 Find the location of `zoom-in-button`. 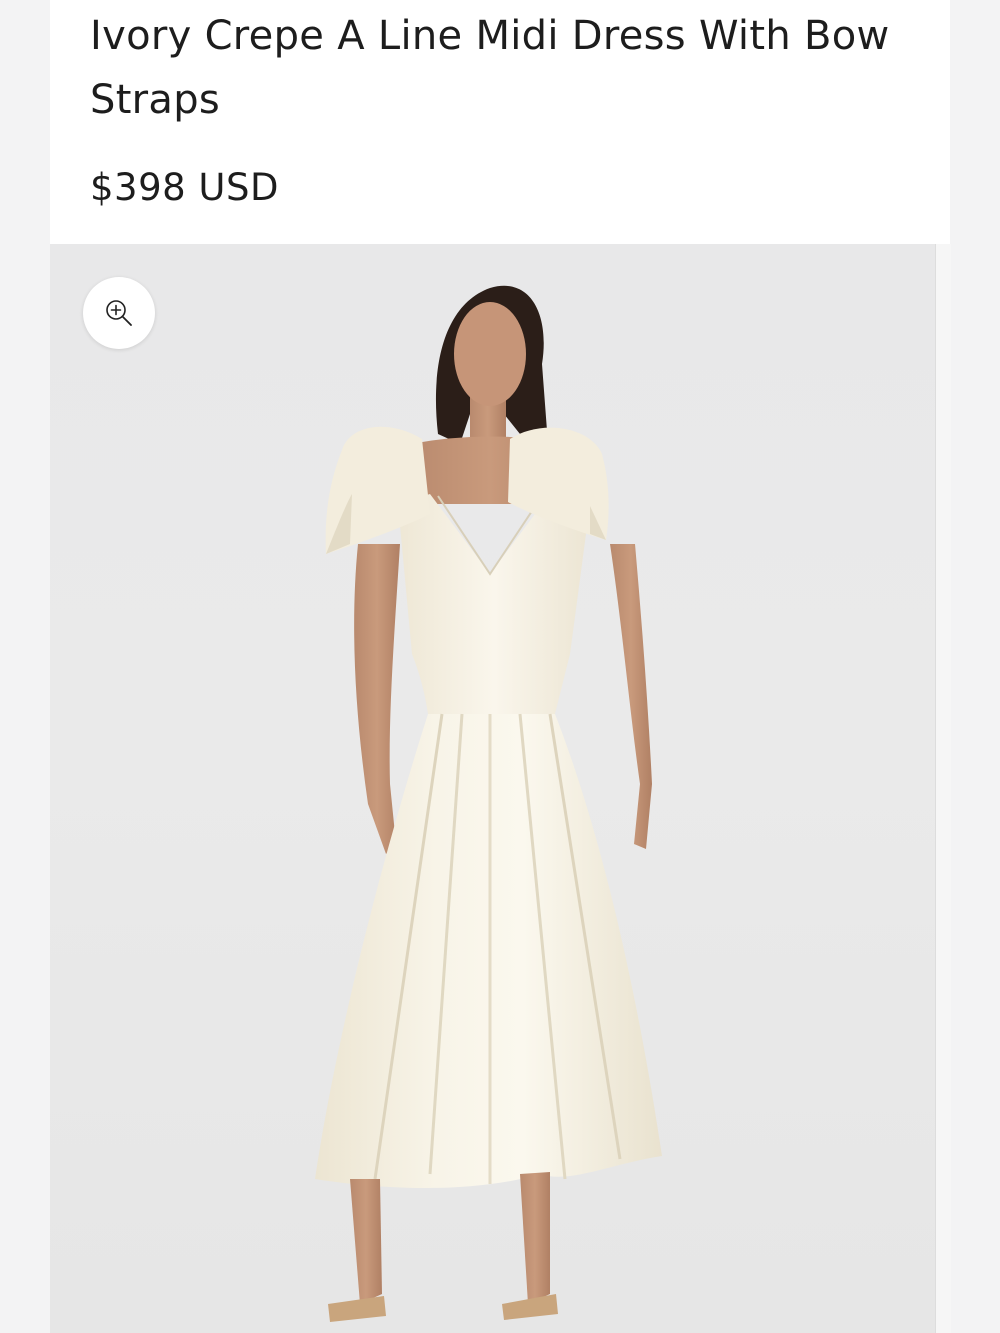

zoom-in-button is located at coordinates (119, 313).